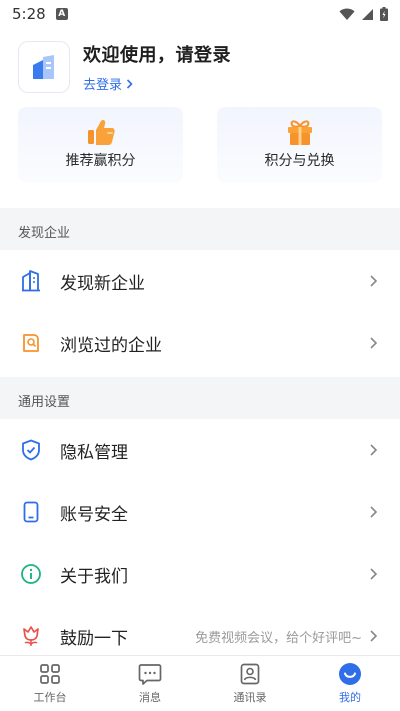 The image size is (400, 711). I want to click on card-recommend: 推荐赢积分, so click(100, 145).